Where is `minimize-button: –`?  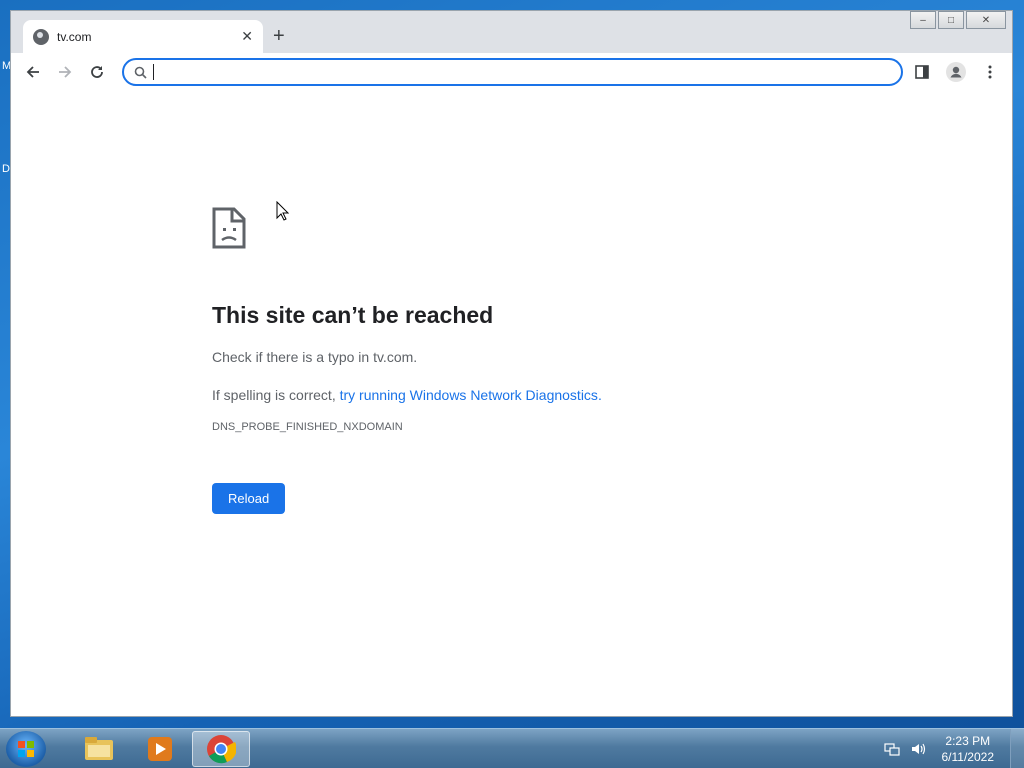 minimize-button: – is located at coordinates (923, 20).